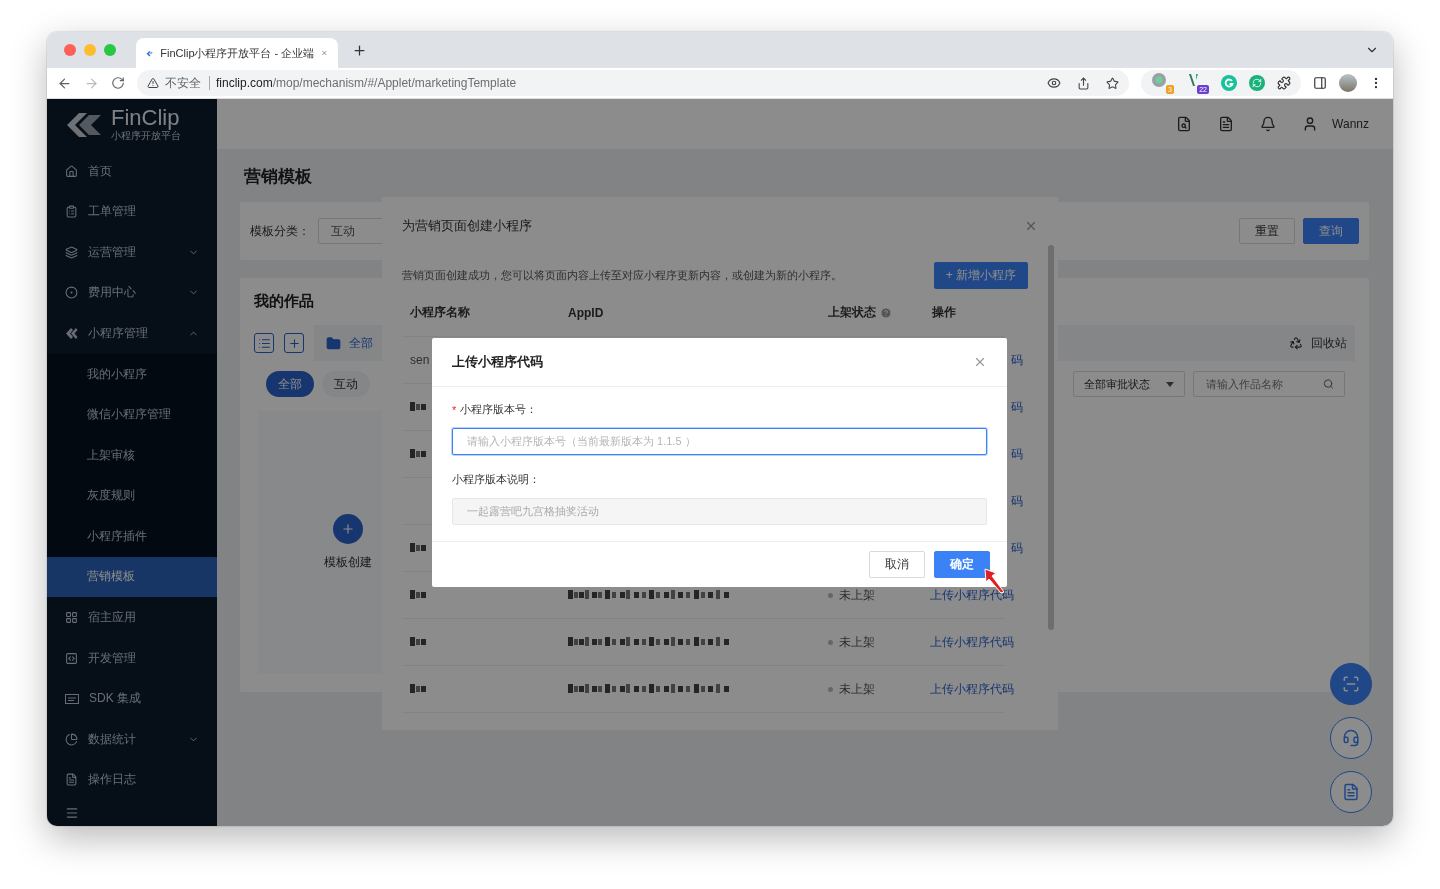 Image resolution: width=1440 pixels, height=889 pixels. I want to click on dialog-message: 营销页面创建成功，您可以将页面内容上传至对应小程序更新内容，或创建为新的小程序。, so click(622, 275).